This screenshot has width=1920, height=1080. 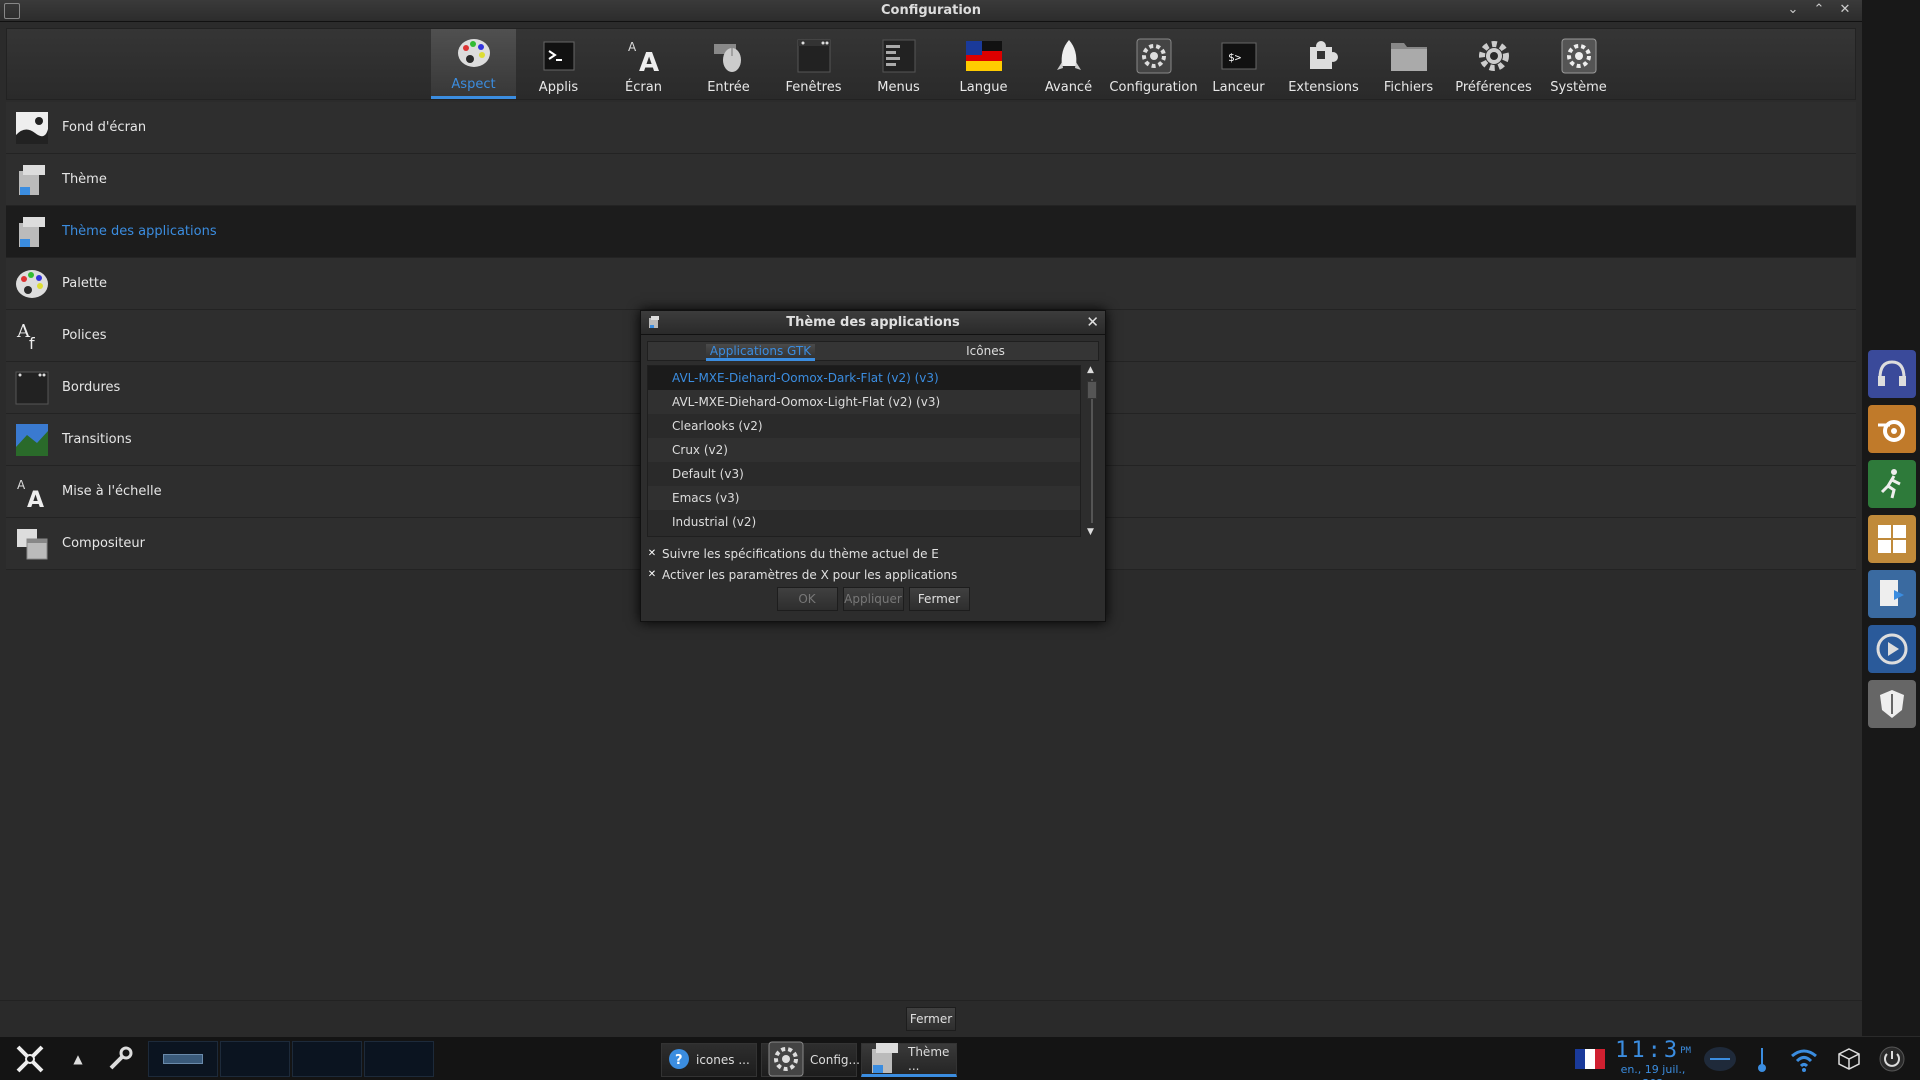 I want to click on checkbox-follow-theme-box: ✕, so click(x=652, y=554).